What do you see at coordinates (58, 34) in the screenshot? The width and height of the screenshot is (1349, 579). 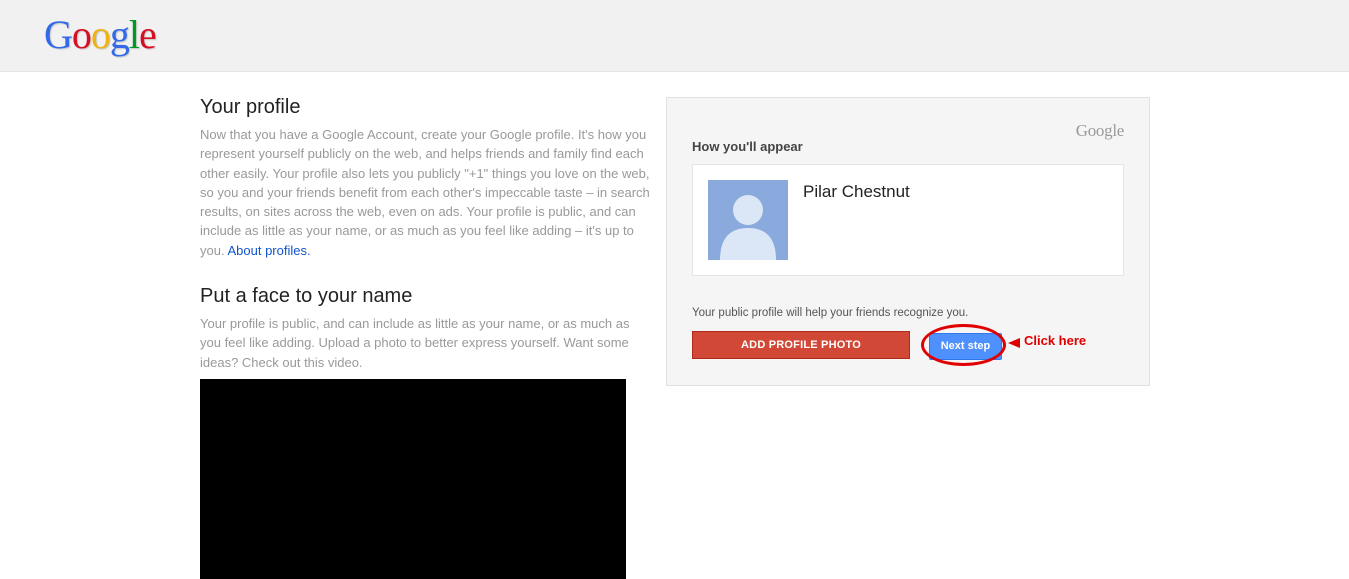 I see `logo-letter: G` at bounding box center [58, 34].